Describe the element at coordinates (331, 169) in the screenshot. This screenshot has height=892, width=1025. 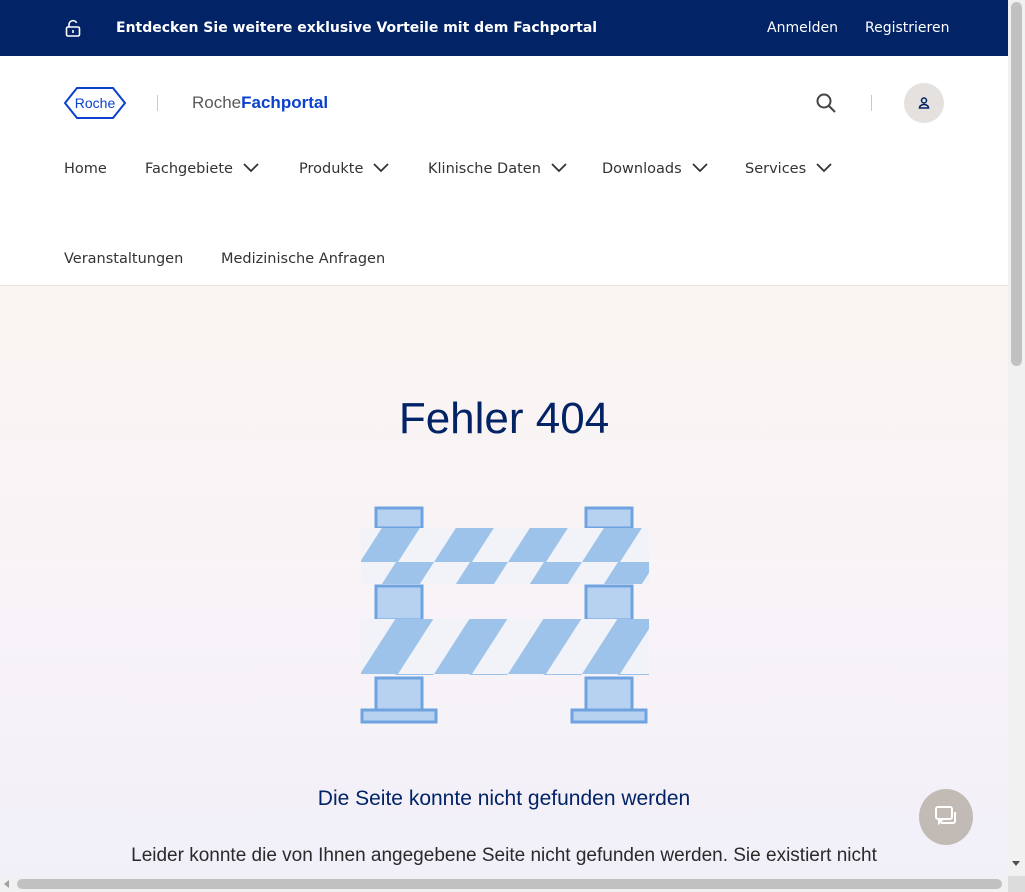
I see `nav-label: Produkte` at that location.